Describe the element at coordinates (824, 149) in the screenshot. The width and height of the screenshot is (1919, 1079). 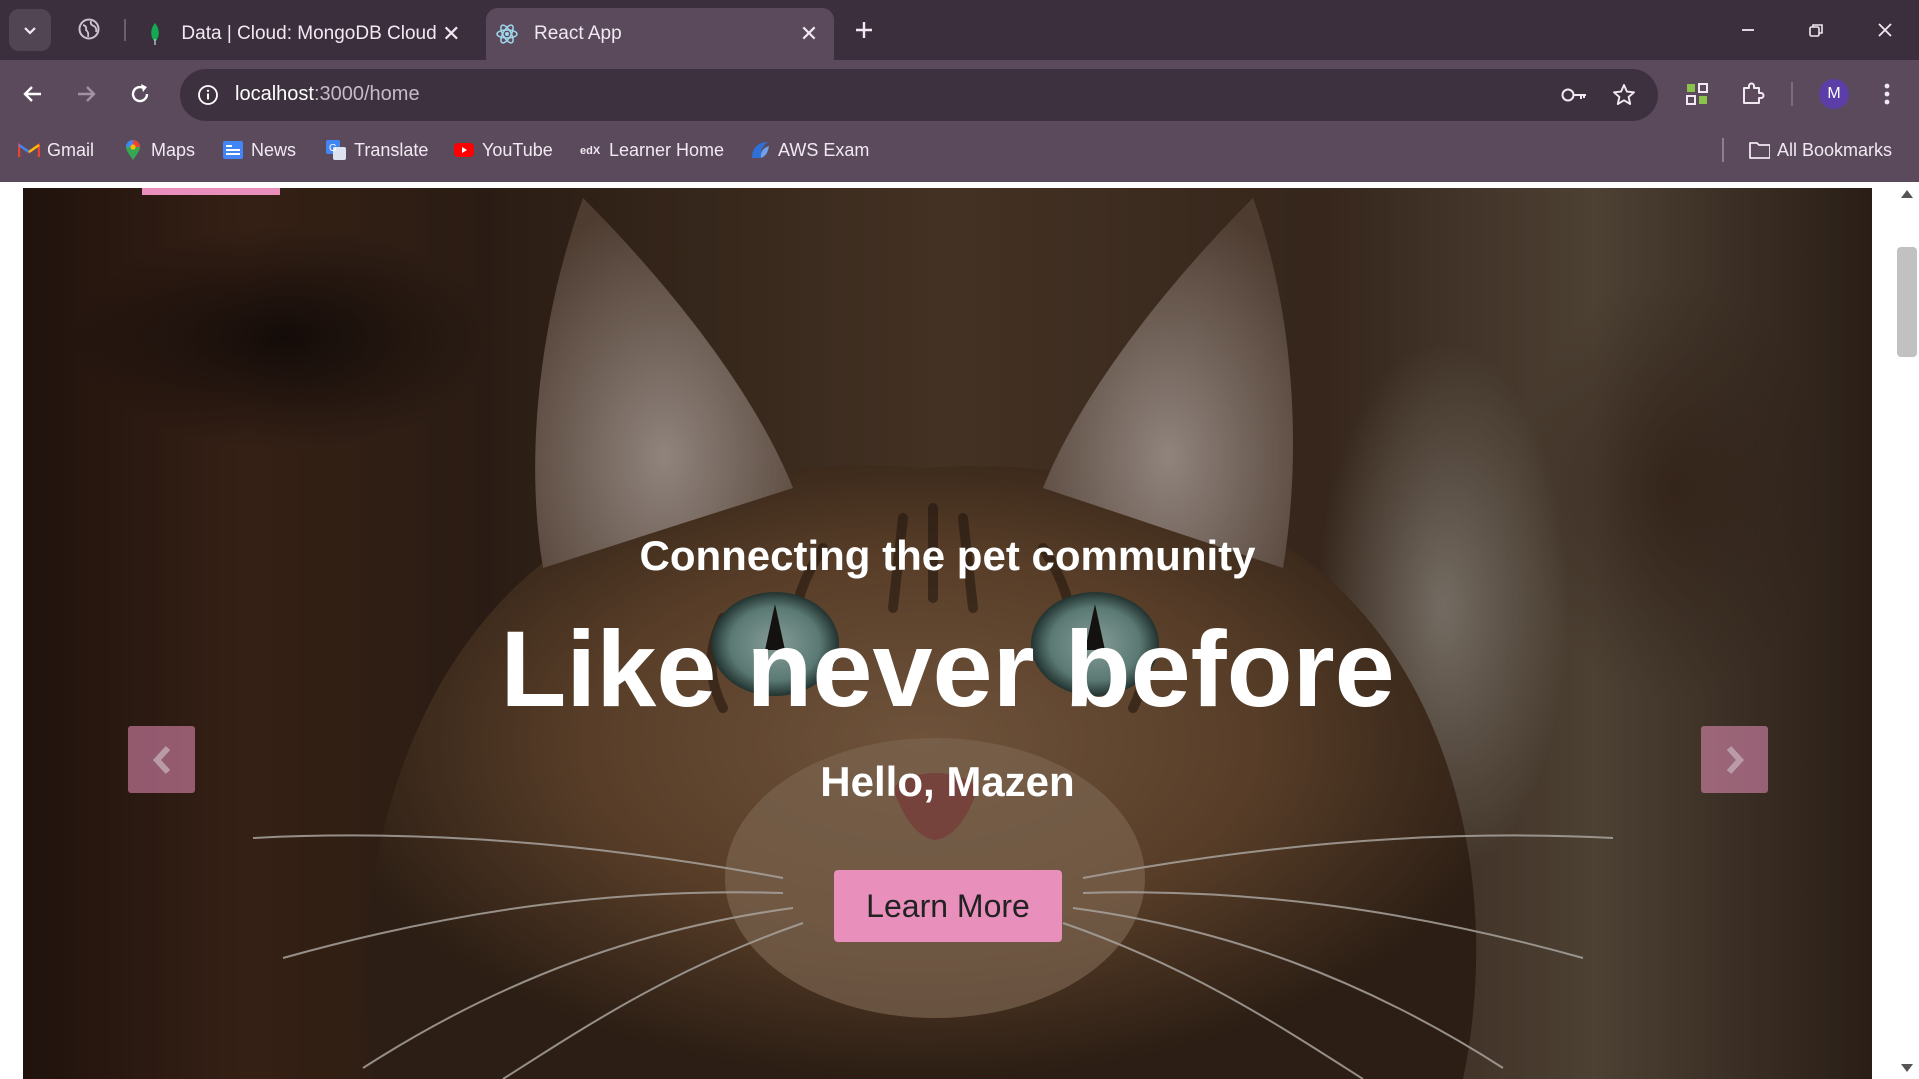
I see `bookmark-label: AWS Exam` at that location.